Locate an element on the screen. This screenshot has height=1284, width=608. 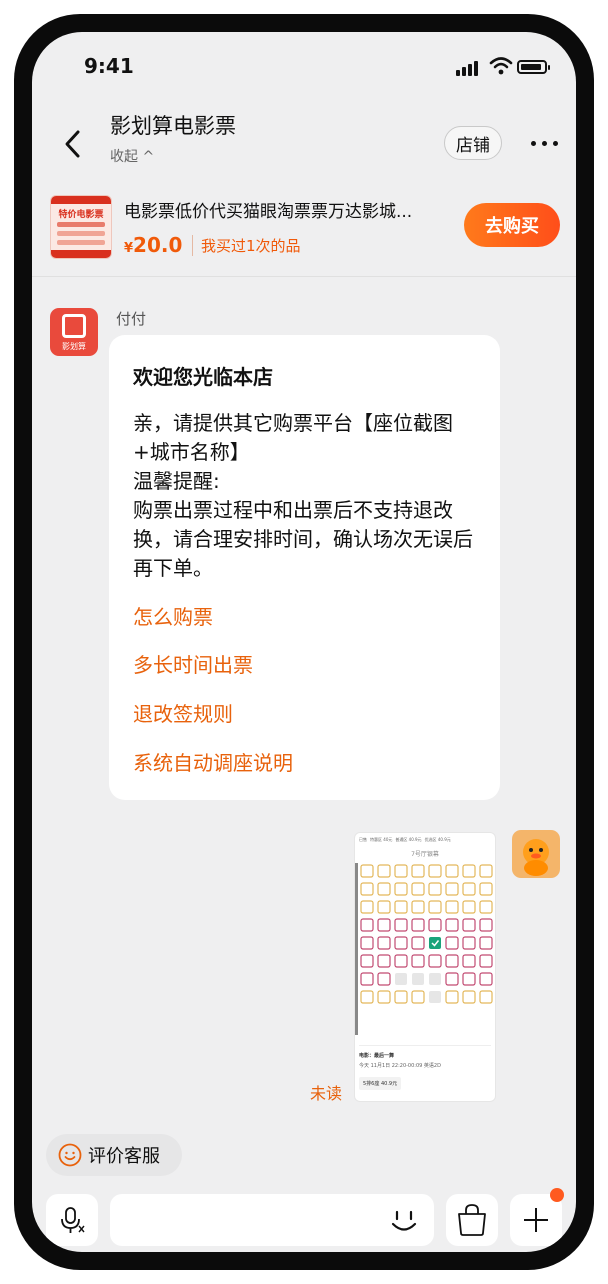
rate-service-button: 评价客服 is located at coordinates (114, 1155).